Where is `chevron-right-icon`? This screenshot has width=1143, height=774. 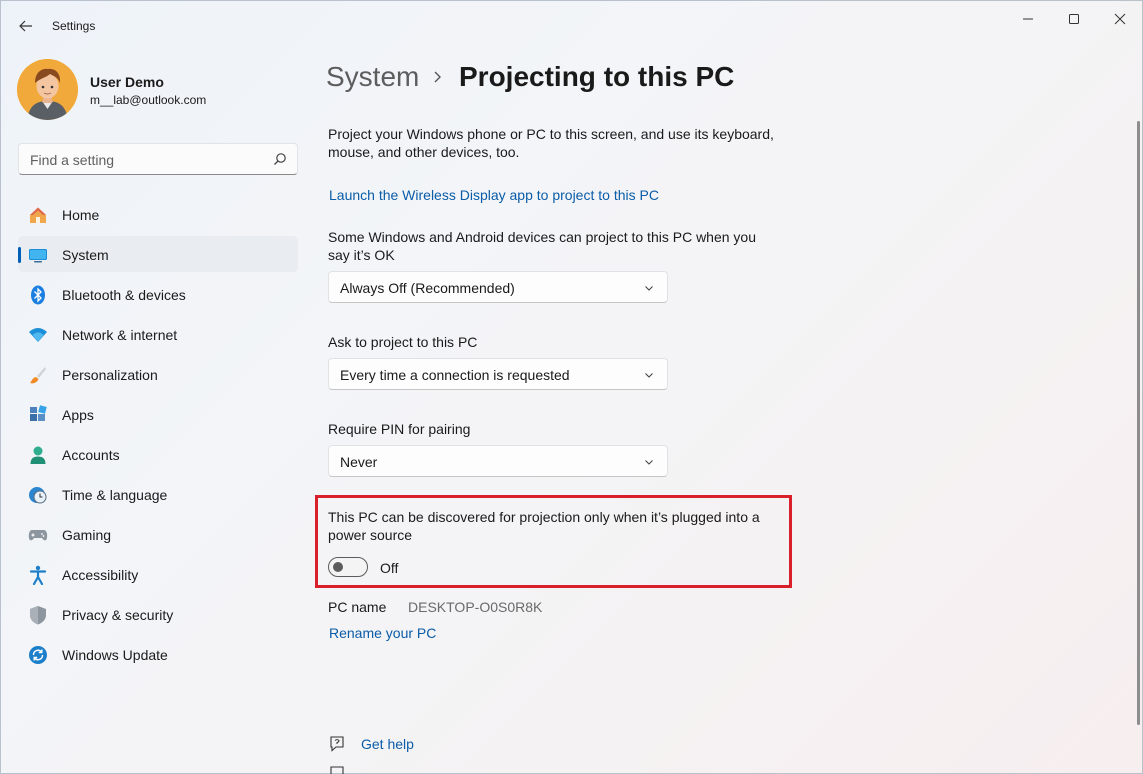 chevron-right-icon is located at coordinates (437, 77).